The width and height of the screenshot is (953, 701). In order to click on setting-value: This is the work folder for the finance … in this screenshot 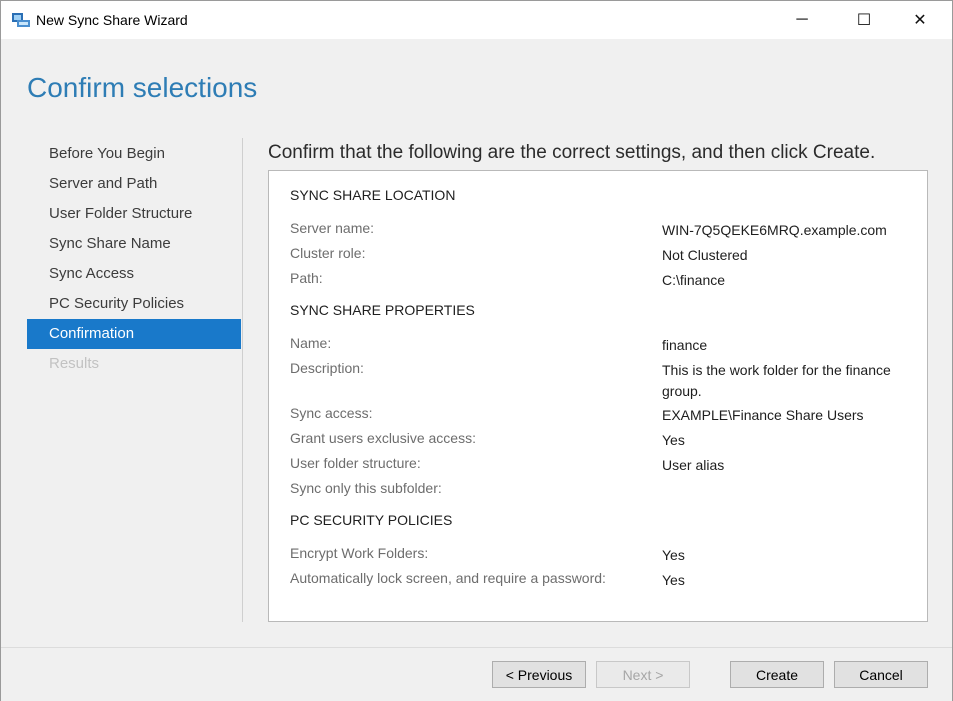, I will do `click(776, 380)`.